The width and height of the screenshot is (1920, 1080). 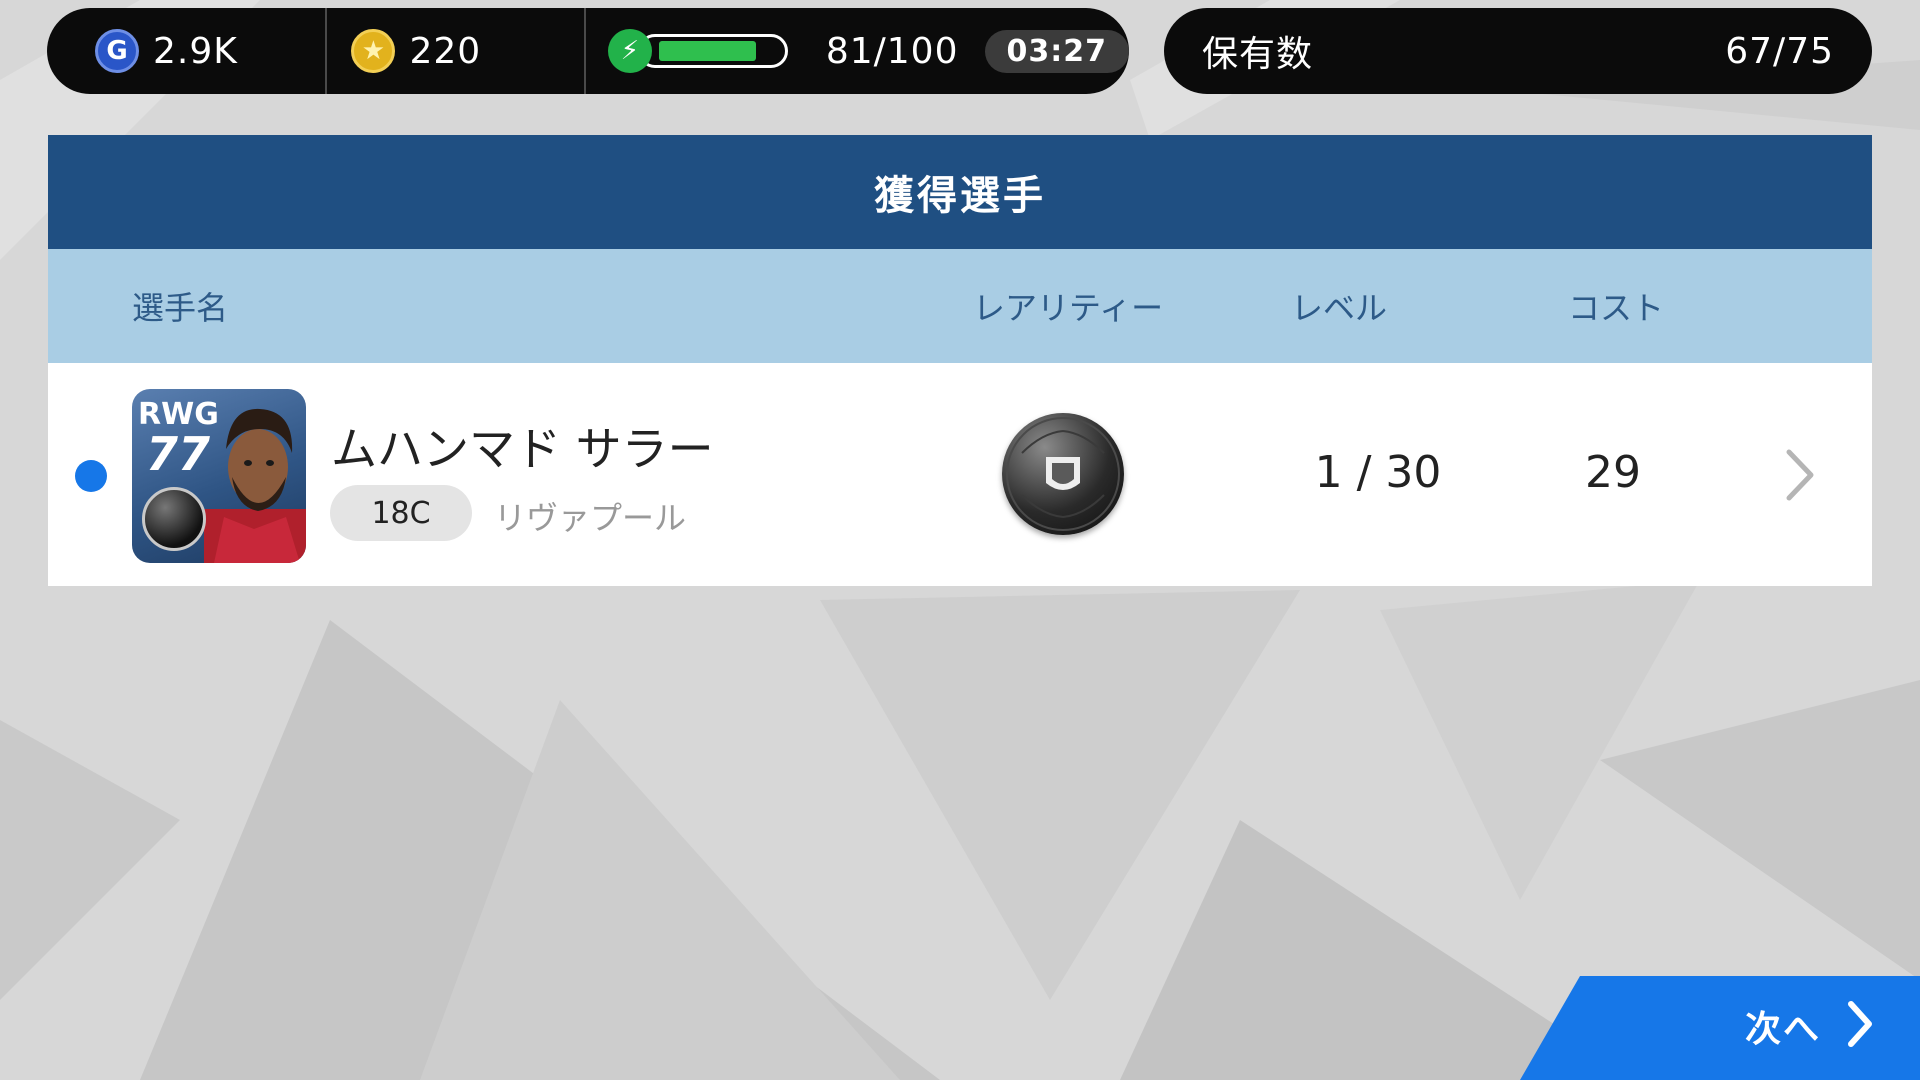 What do you see at coordinates (522, 449) in the screenshot?
I see `player-name: ムハンマド サラー` at bounding box center [522, 449].